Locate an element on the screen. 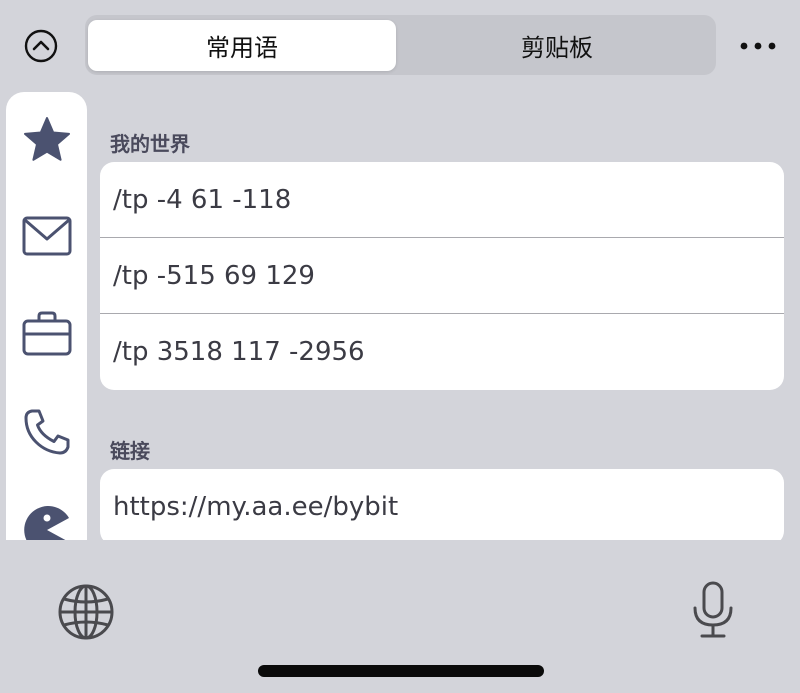 This screenshot has width=800, height=693. list-item: /tp 3518 117 -2956 is located at coordinates (442, 352).